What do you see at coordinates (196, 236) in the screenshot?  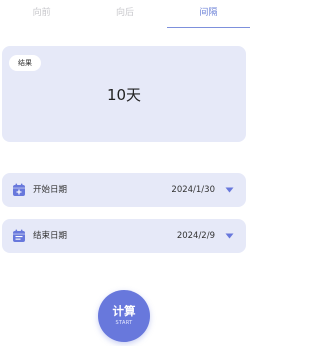 I see `end-date-value: 2024/2/9` at bounding box center [196, 236].